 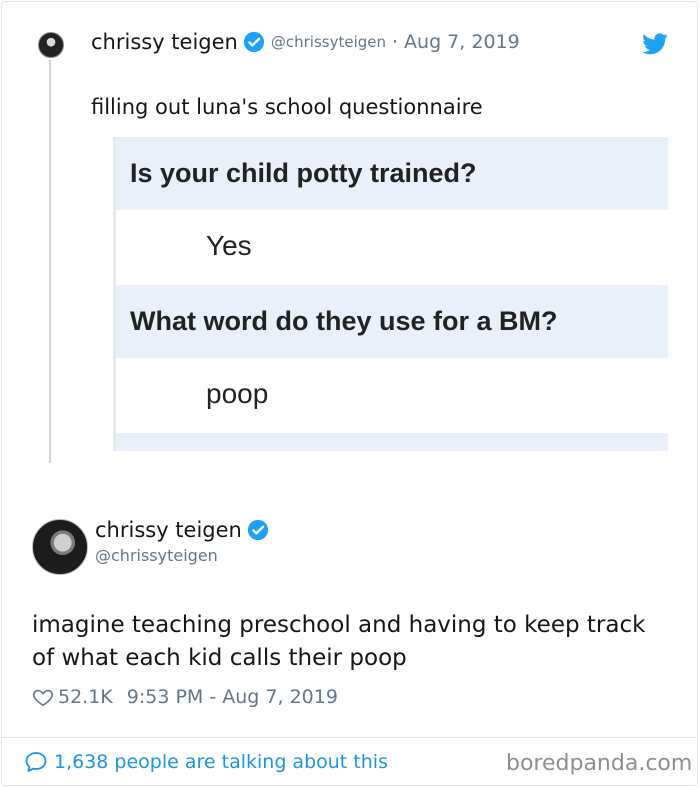 I want to click on main-avatar, so click(x=60, y=547).